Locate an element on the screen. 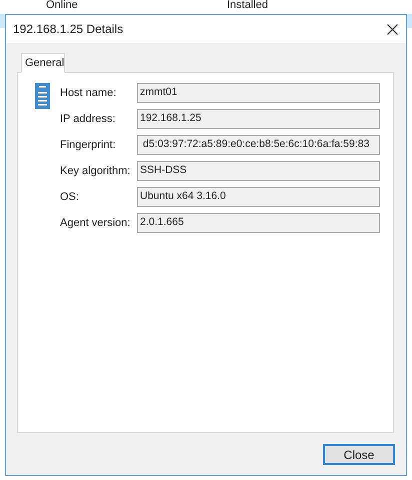  close-icon is located at coordinates (392, 29).